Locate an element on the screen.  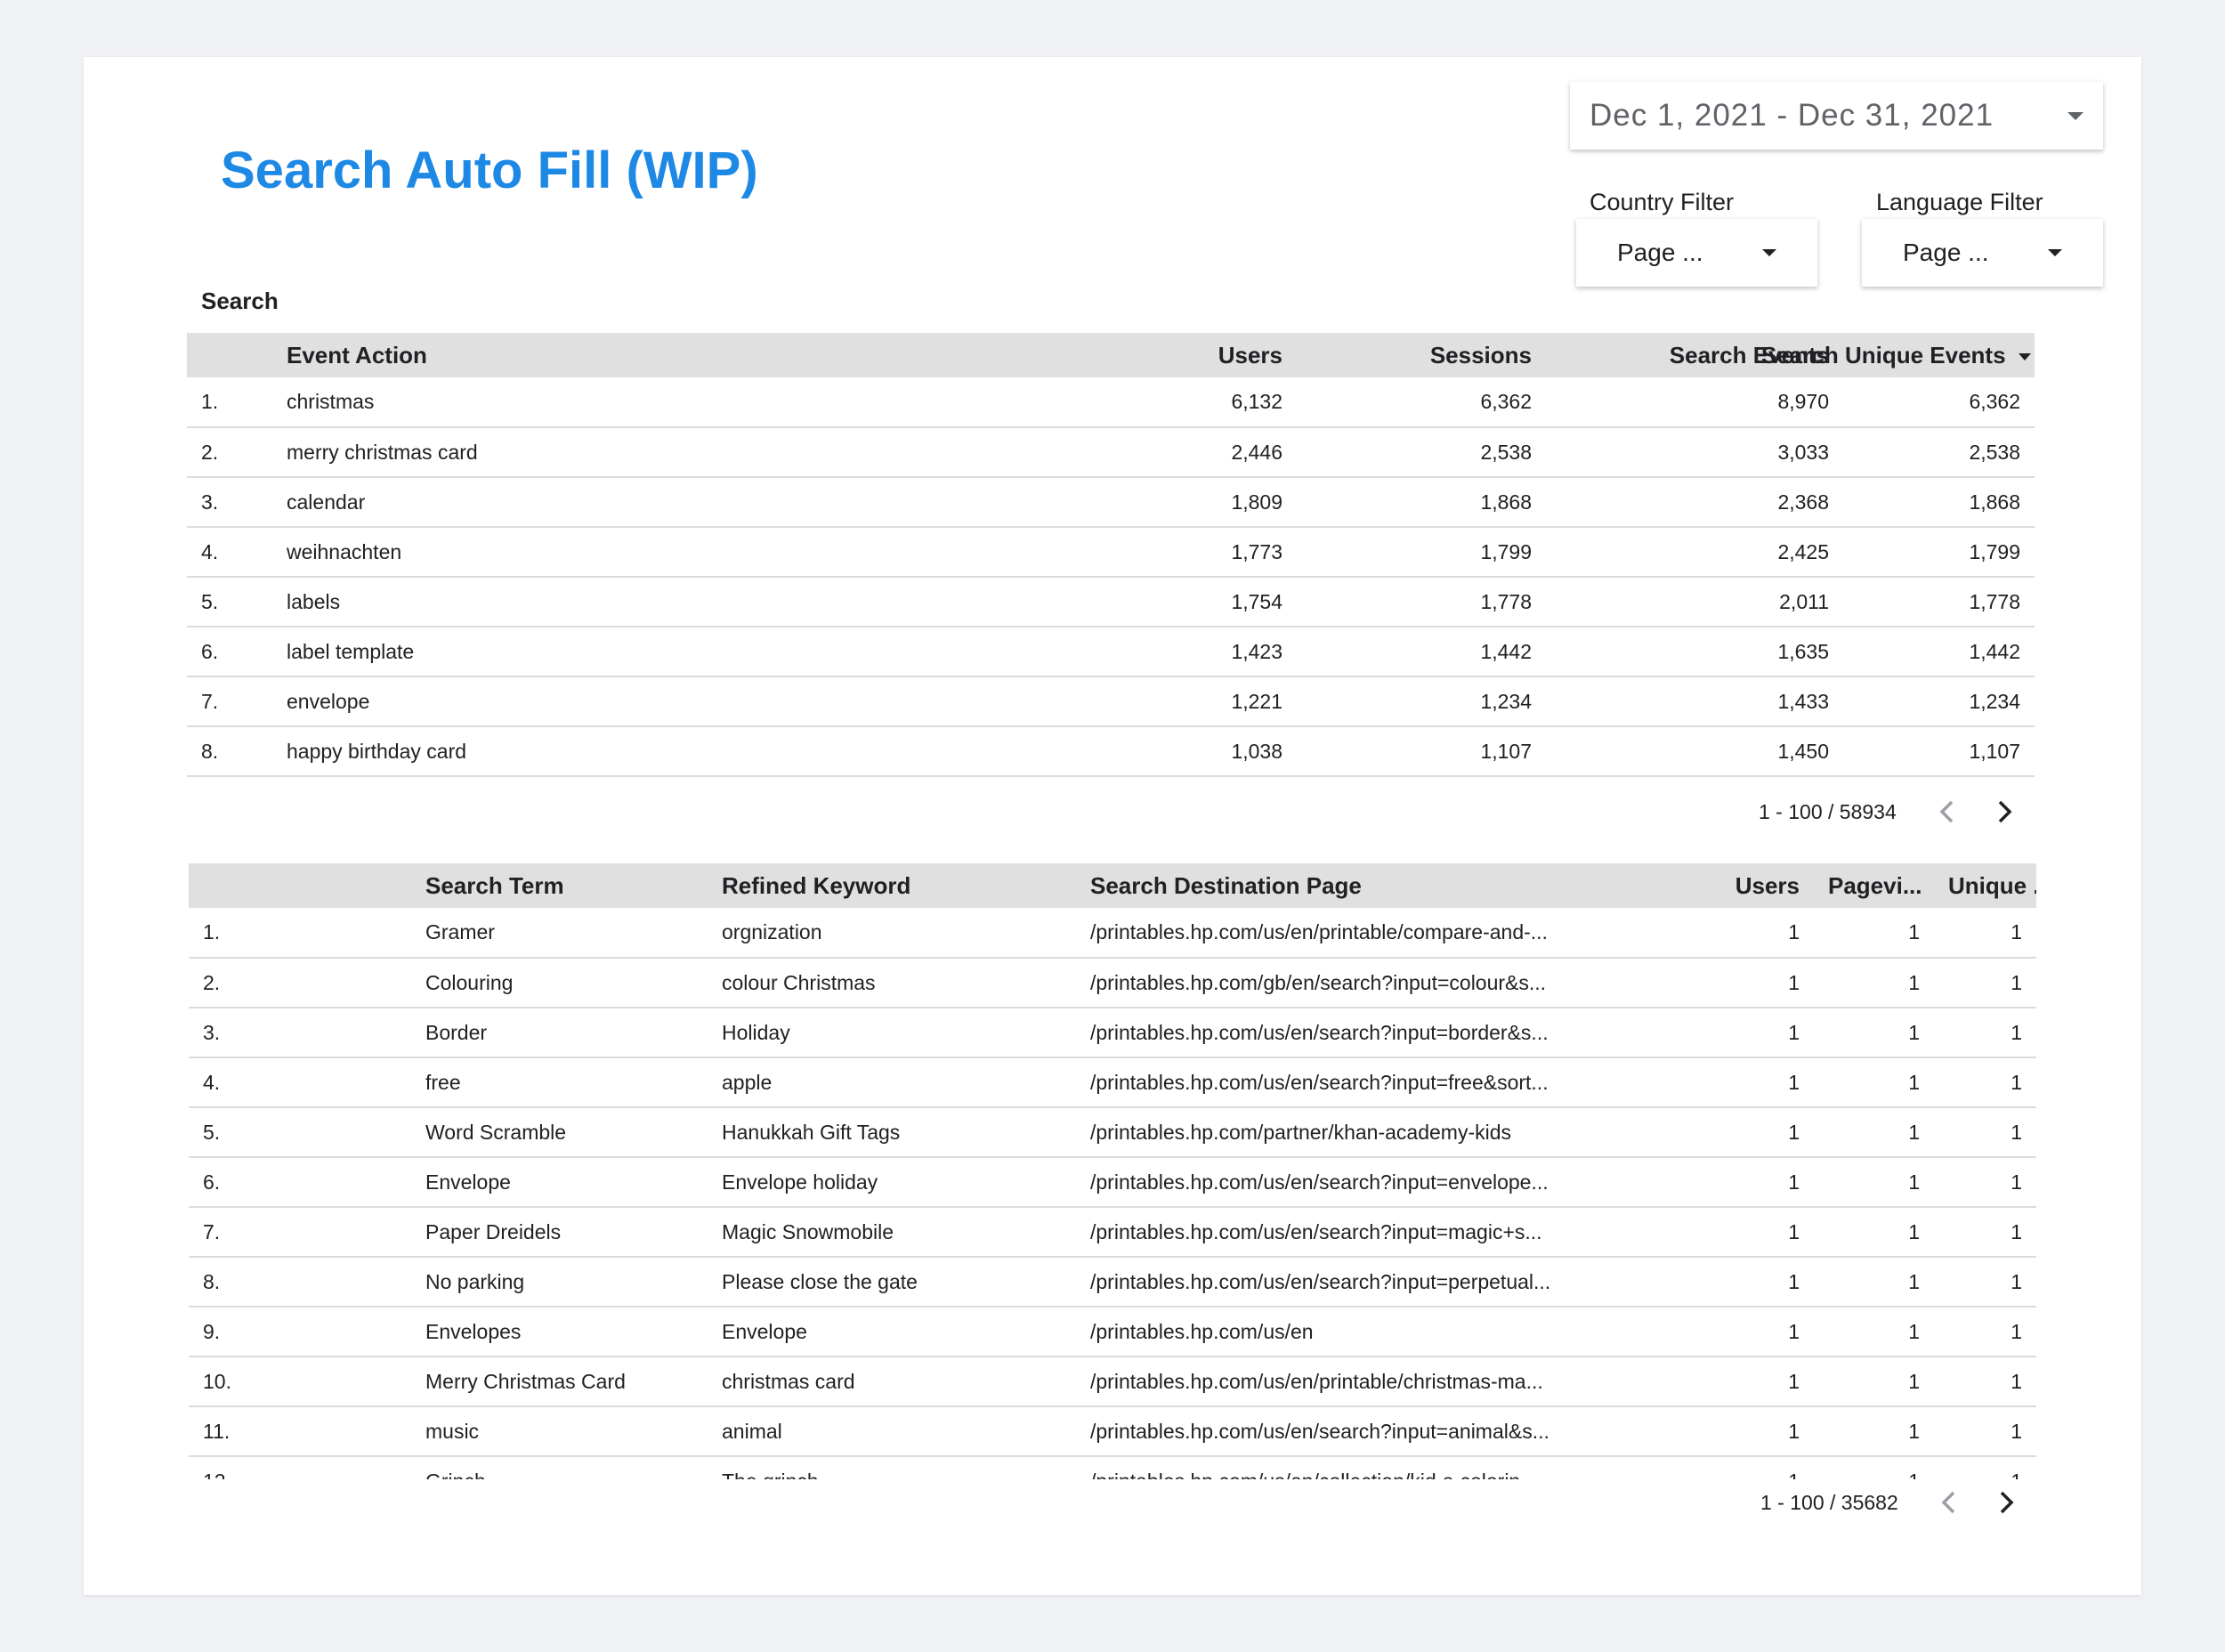
cell-keyword: Envelope is located at coordinates (892, 1332).